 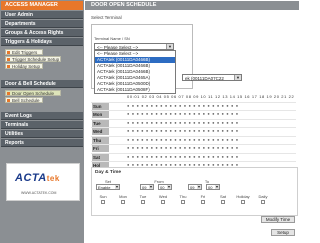 I want to click on wed-checkbox, so click(x=163, y=202).